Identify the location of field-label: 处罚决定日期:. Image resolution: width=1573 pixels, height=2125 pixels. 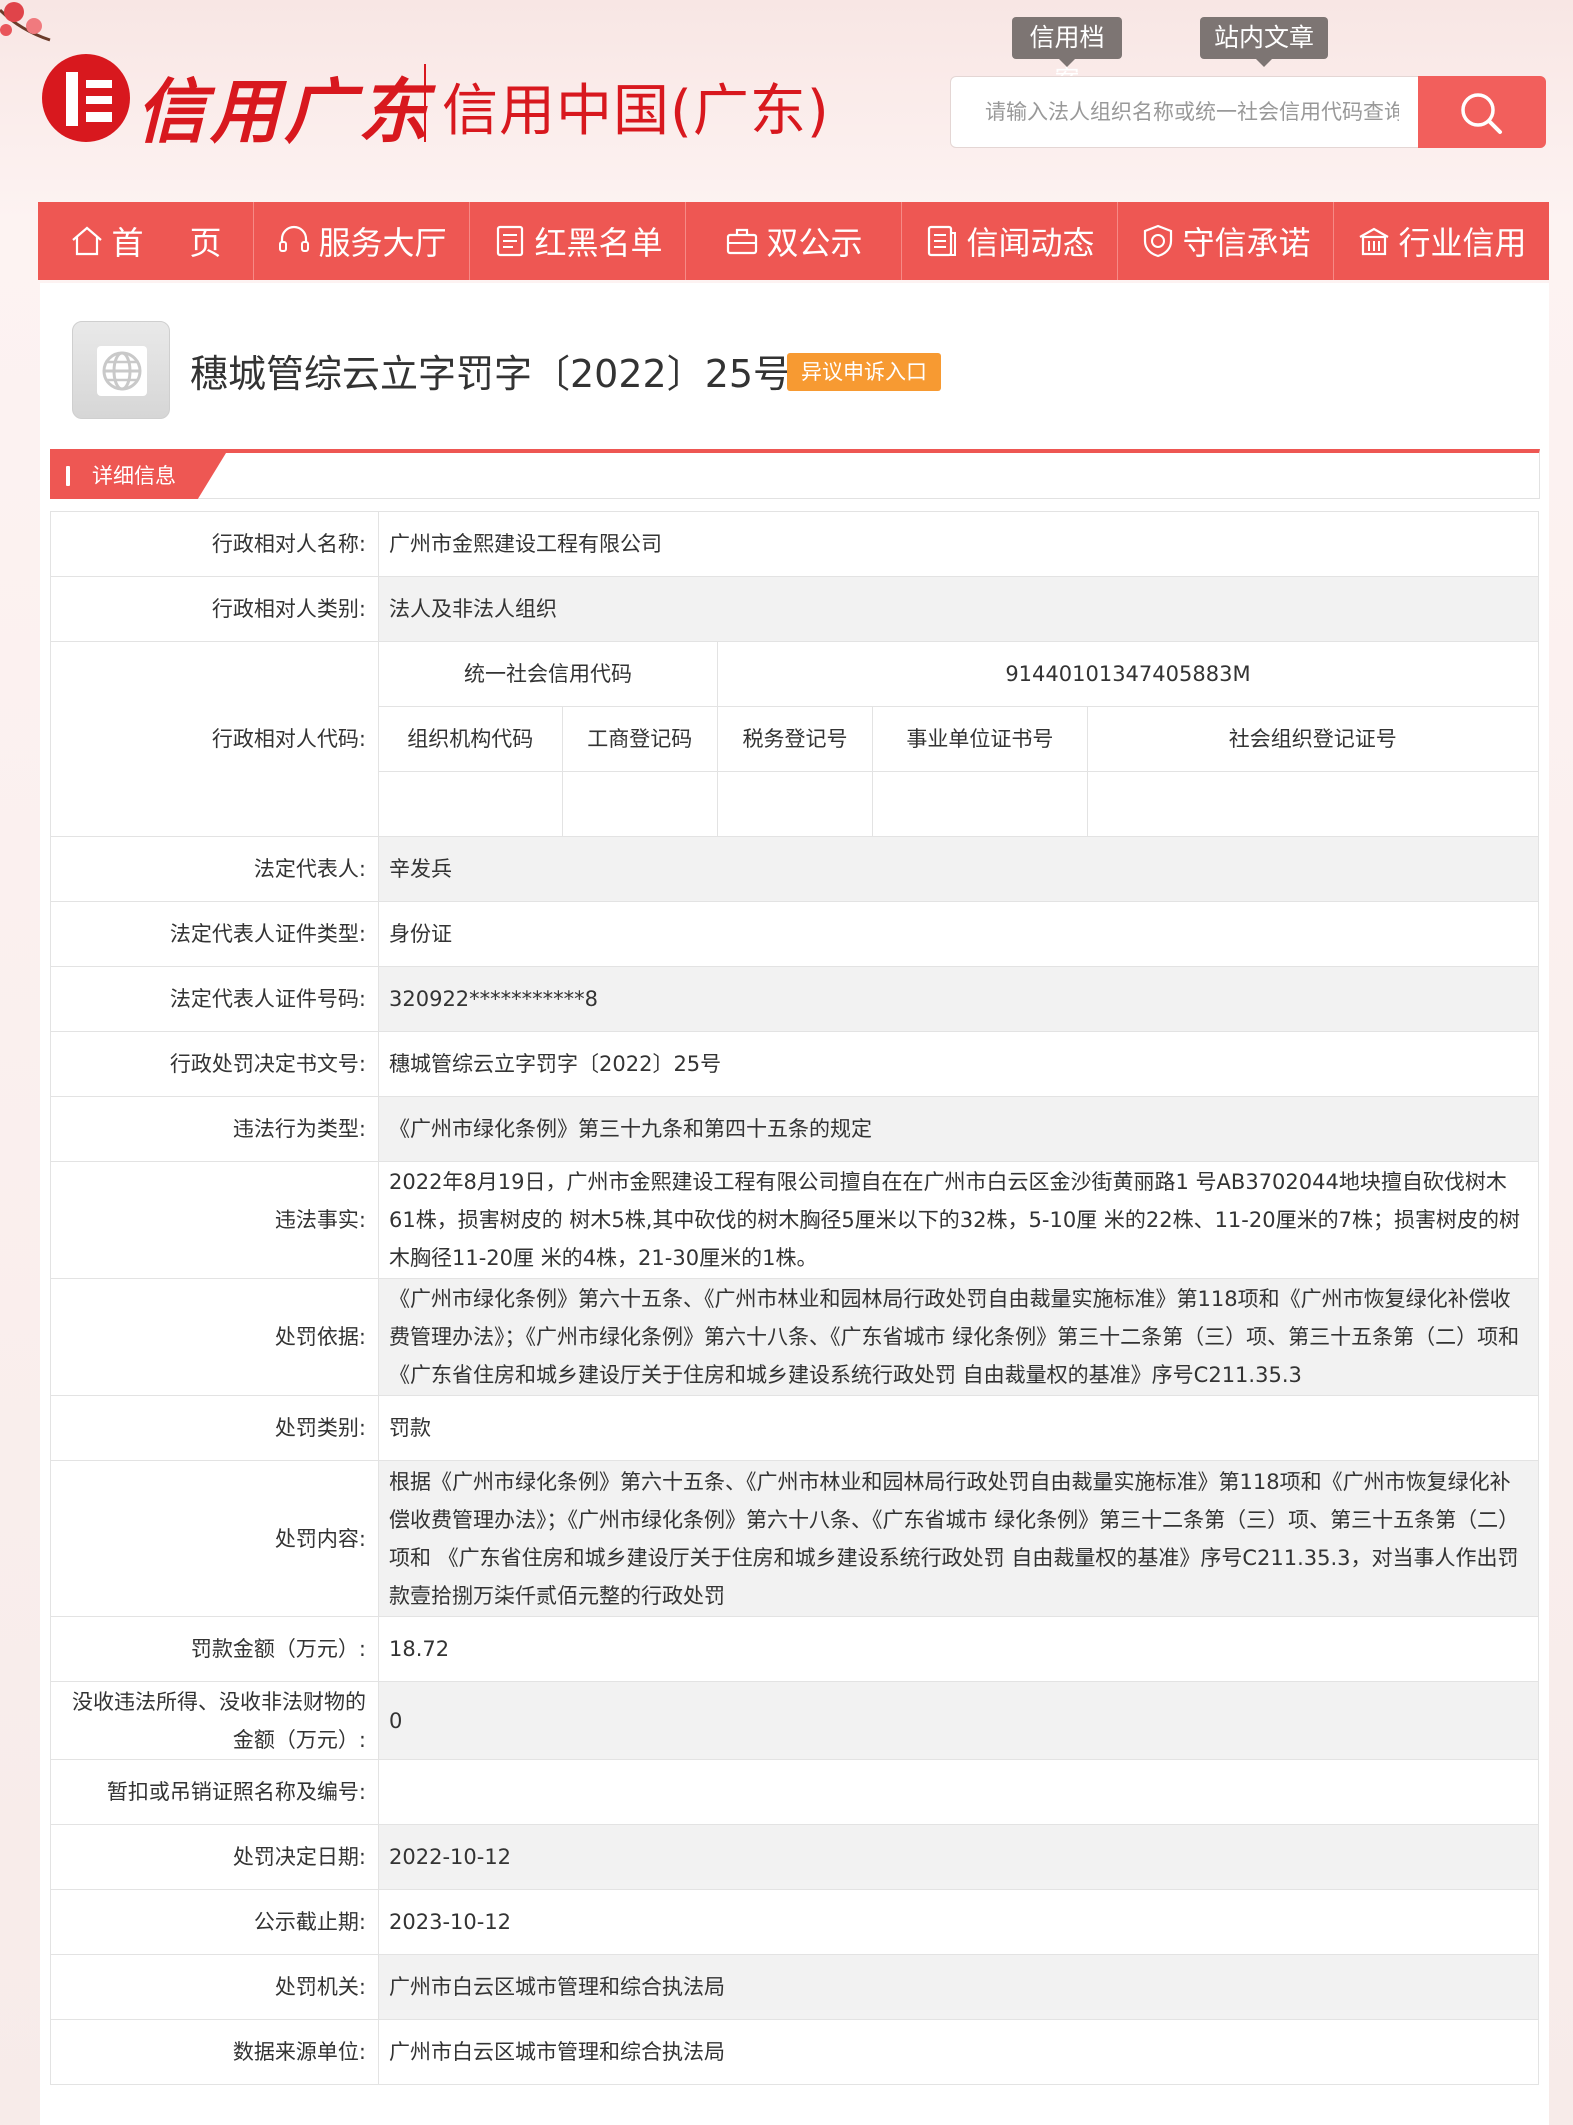
(214, 1857).